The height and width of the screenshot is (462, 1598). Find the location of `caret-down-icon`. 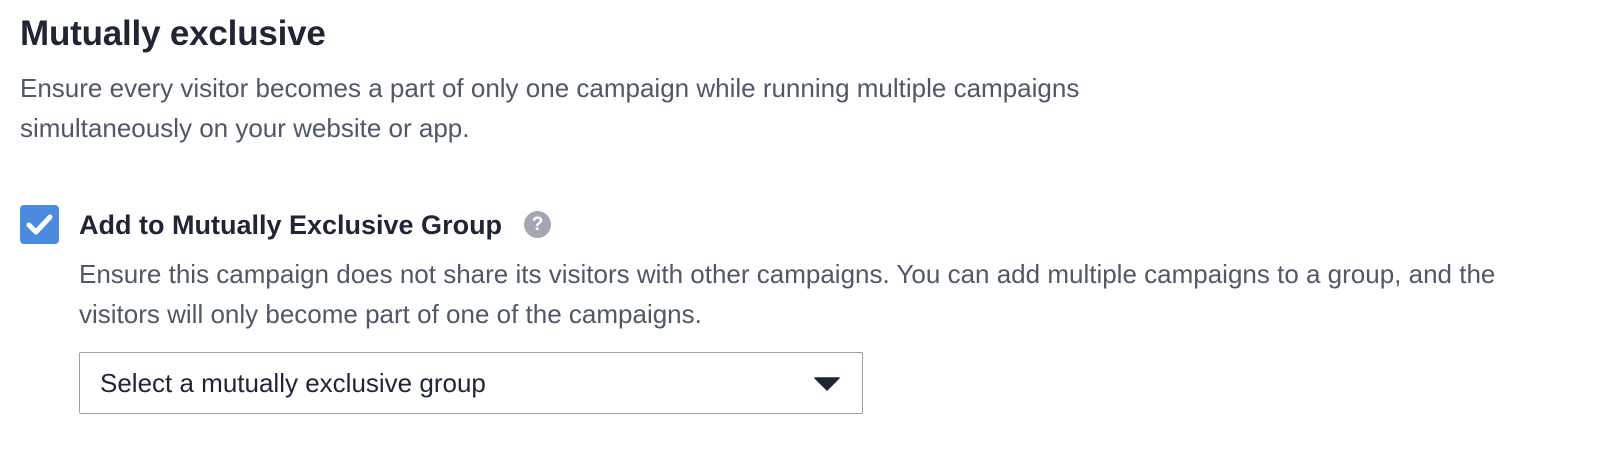

caret-down-icon is located at coordinates (827, 384).